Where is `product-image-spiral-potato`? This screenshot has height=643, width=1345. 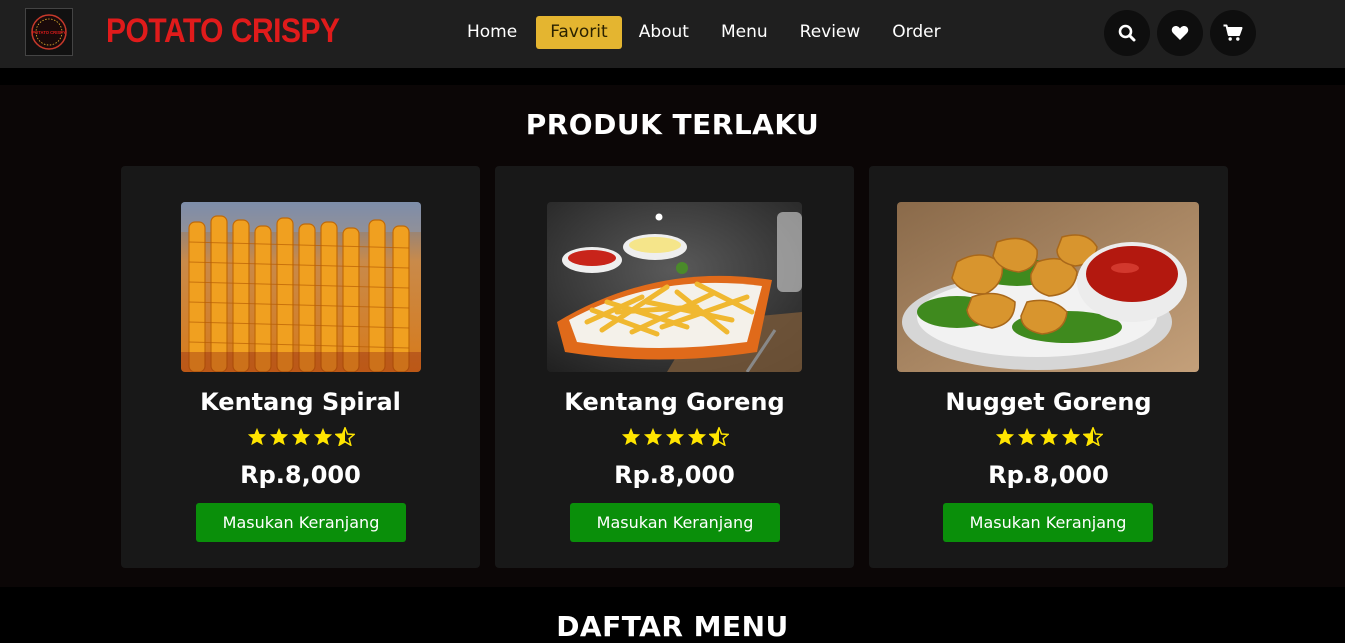
product-image-spiral-potato is located at coordinates (301, 287).